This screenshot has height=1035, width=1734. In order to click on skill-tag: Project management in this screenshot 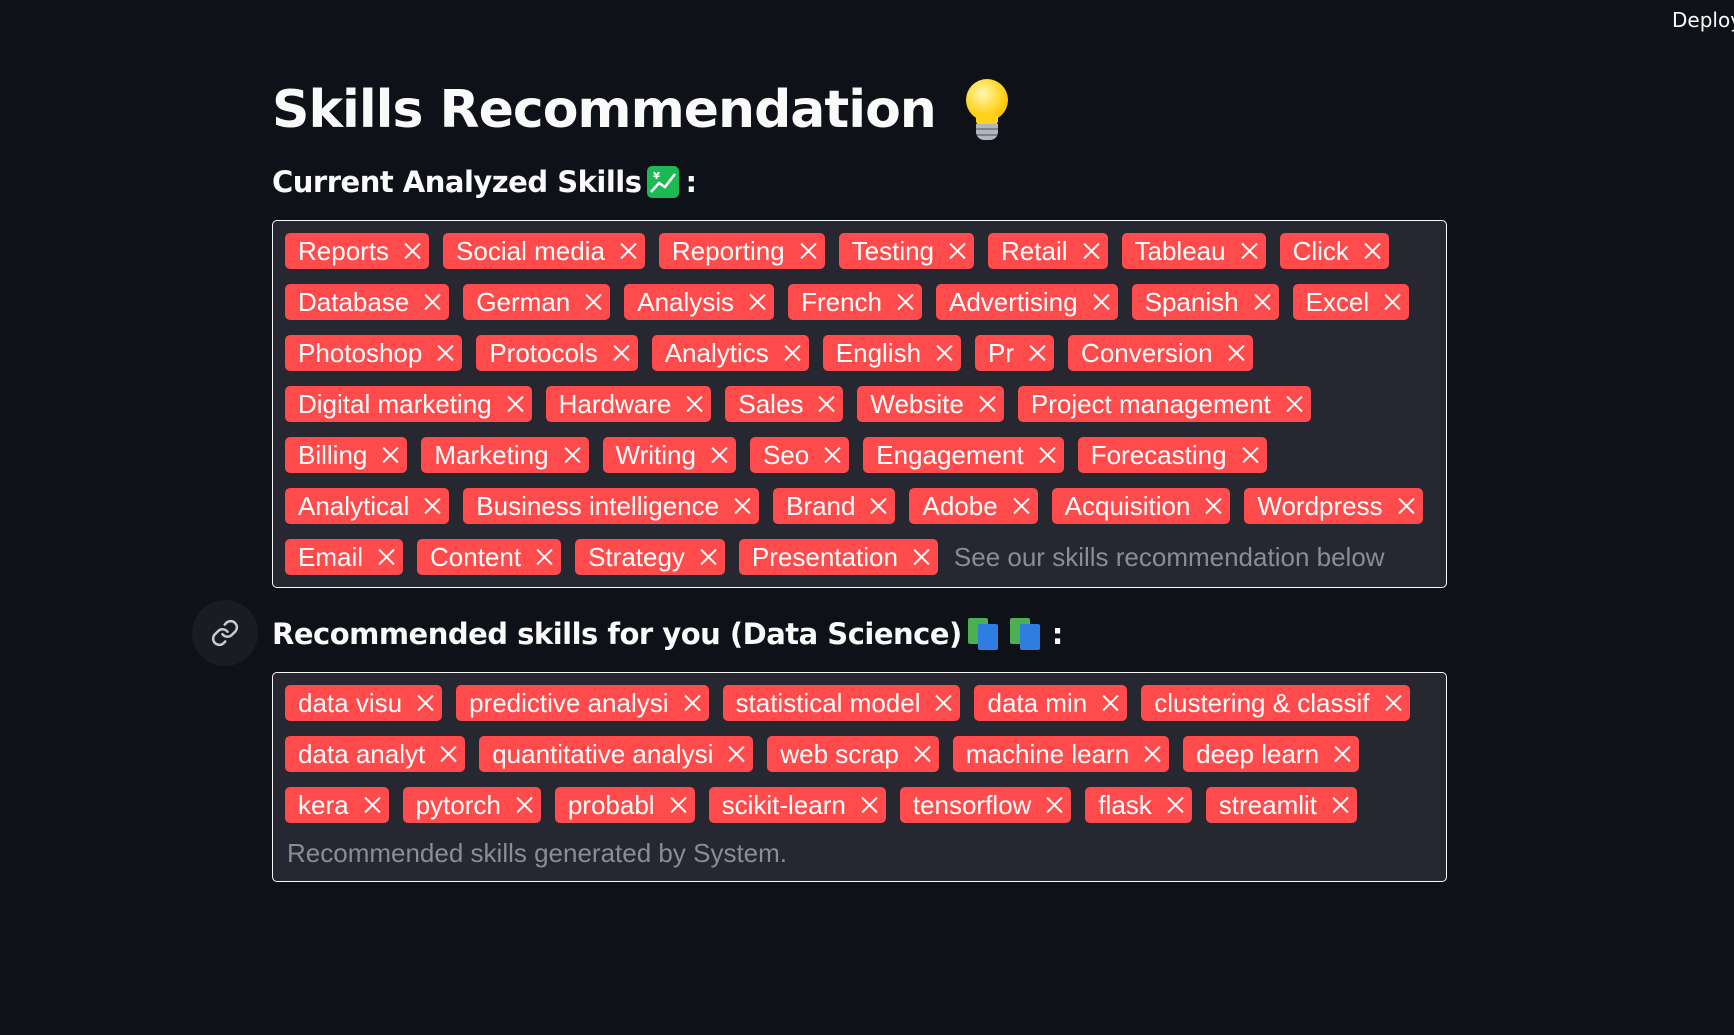, I will do `click(1164, 404)`.